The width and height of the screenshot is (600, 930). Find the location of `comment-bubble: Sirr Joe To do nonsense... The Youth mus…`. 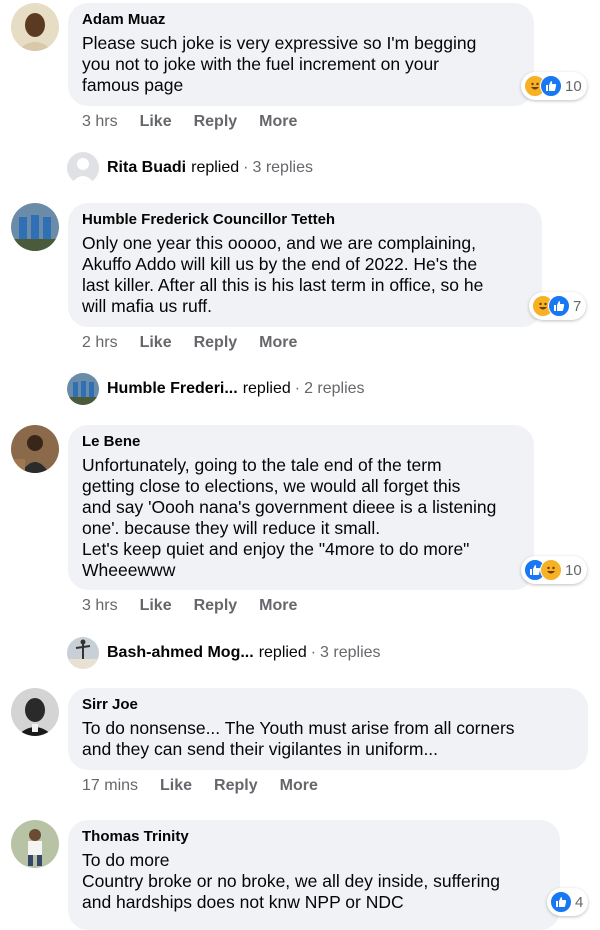

comment-bubble: Sirr Joe To do nonsense... The Youth mus… is located at coordinates (328, 729).